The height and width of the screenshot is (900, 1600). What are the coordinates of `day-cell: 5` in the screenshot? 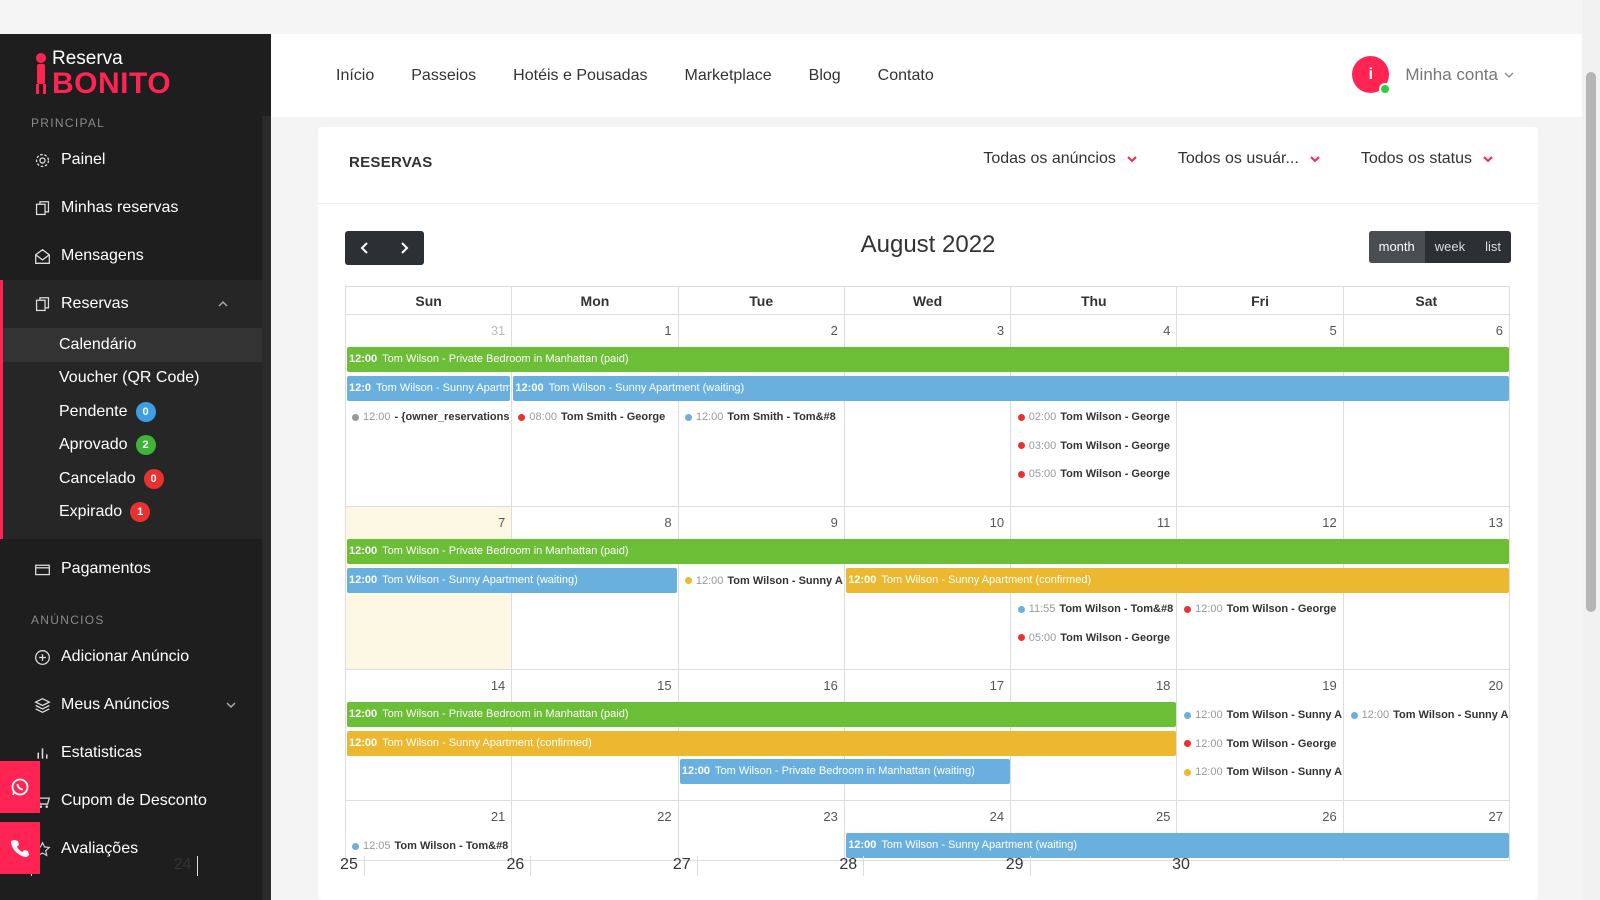 It's located at (1259, 410).